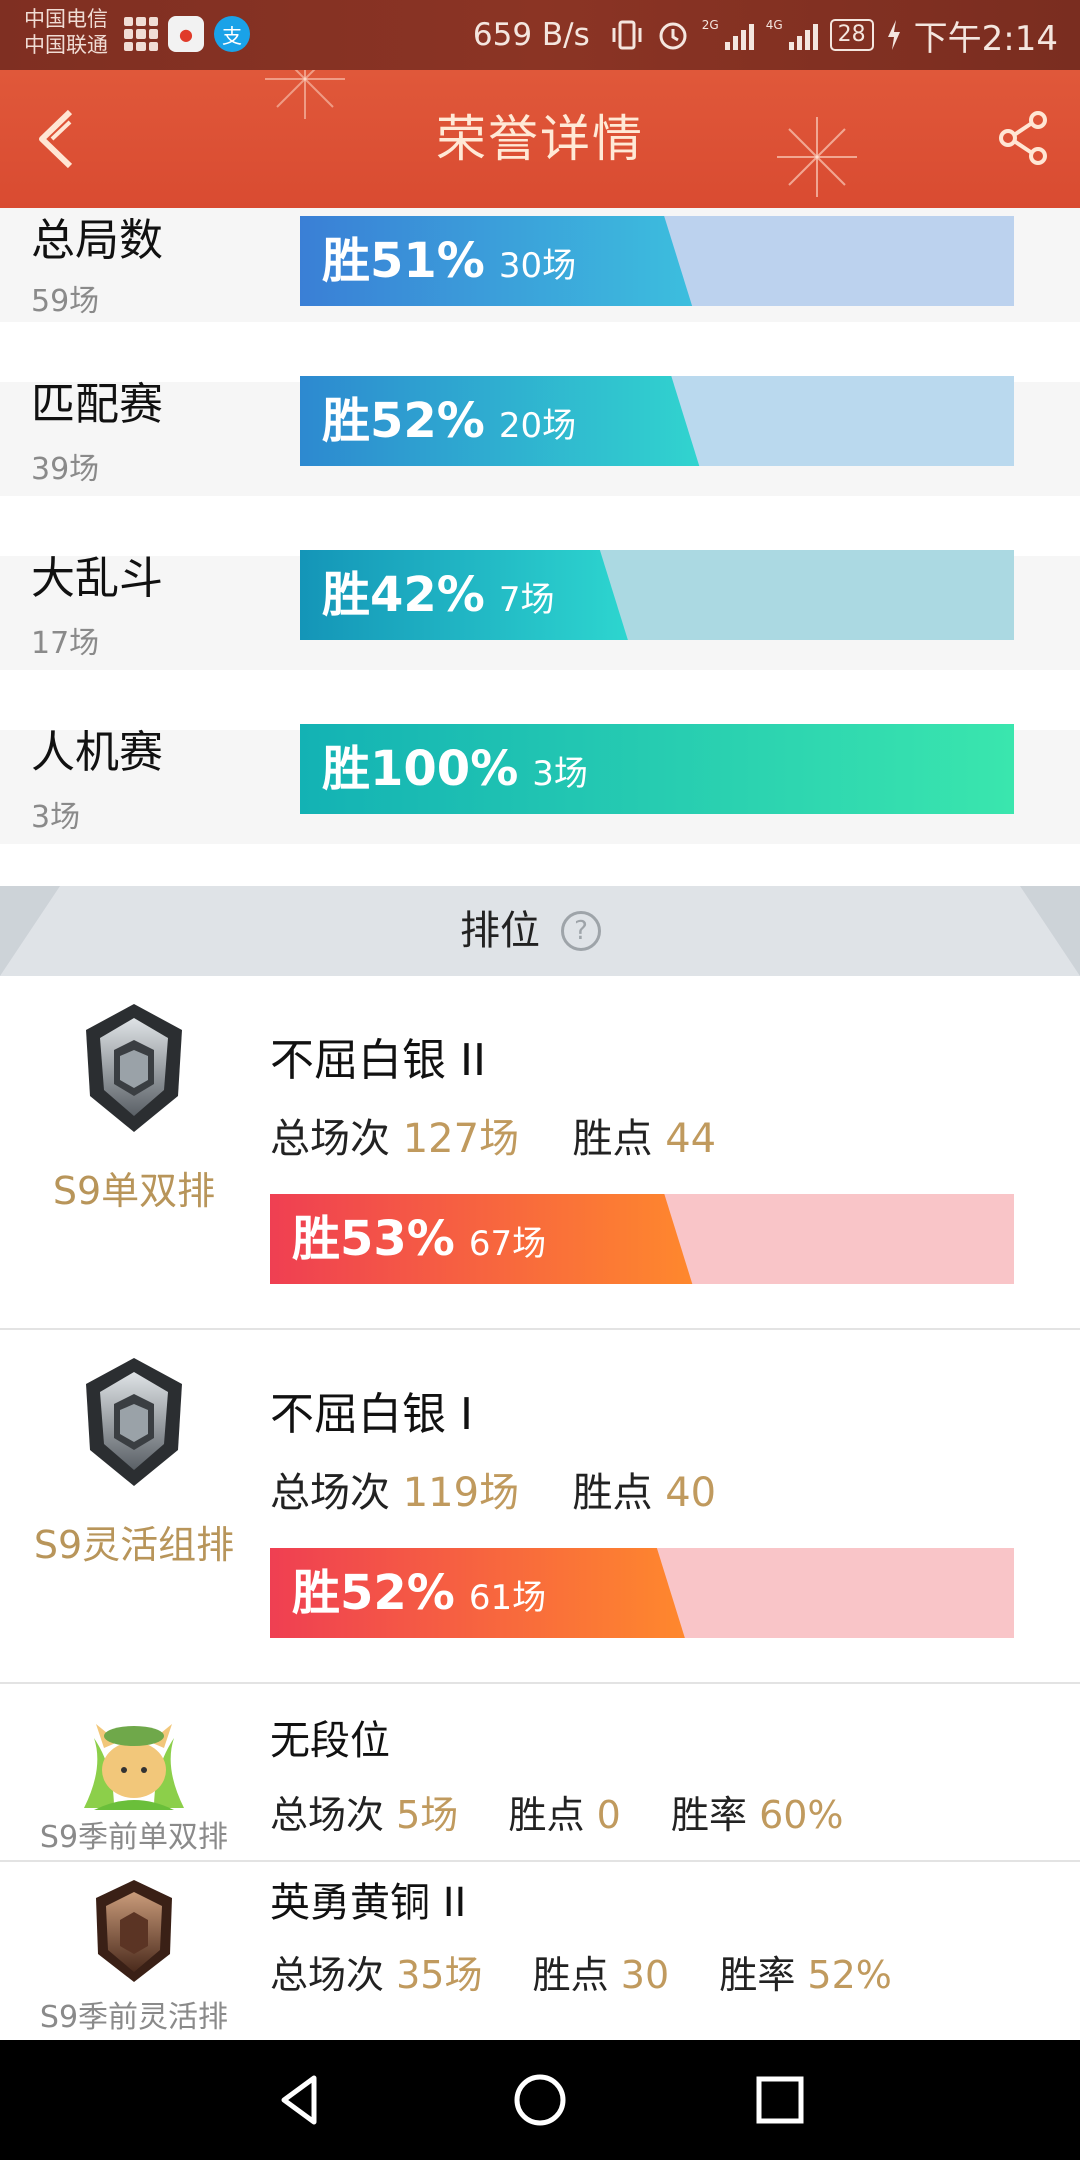 The image size is (1080, 2160). Describe the element at coordinates (581, 931) in the screenshot. I see `help-icon: ?` at that location.